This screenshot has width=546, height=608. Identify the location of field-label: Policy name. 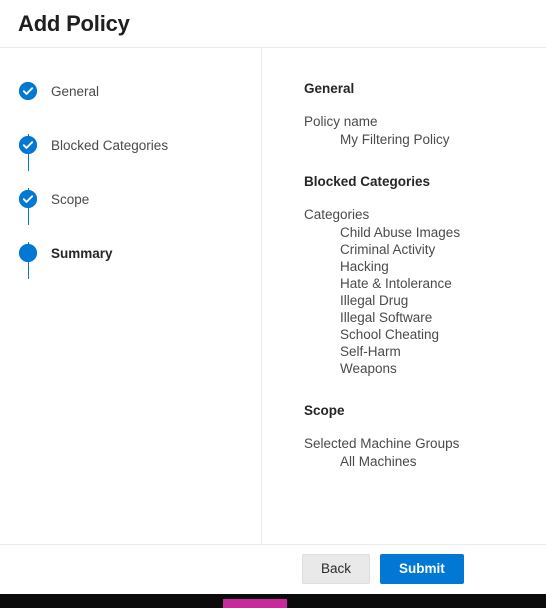
(341, 121).